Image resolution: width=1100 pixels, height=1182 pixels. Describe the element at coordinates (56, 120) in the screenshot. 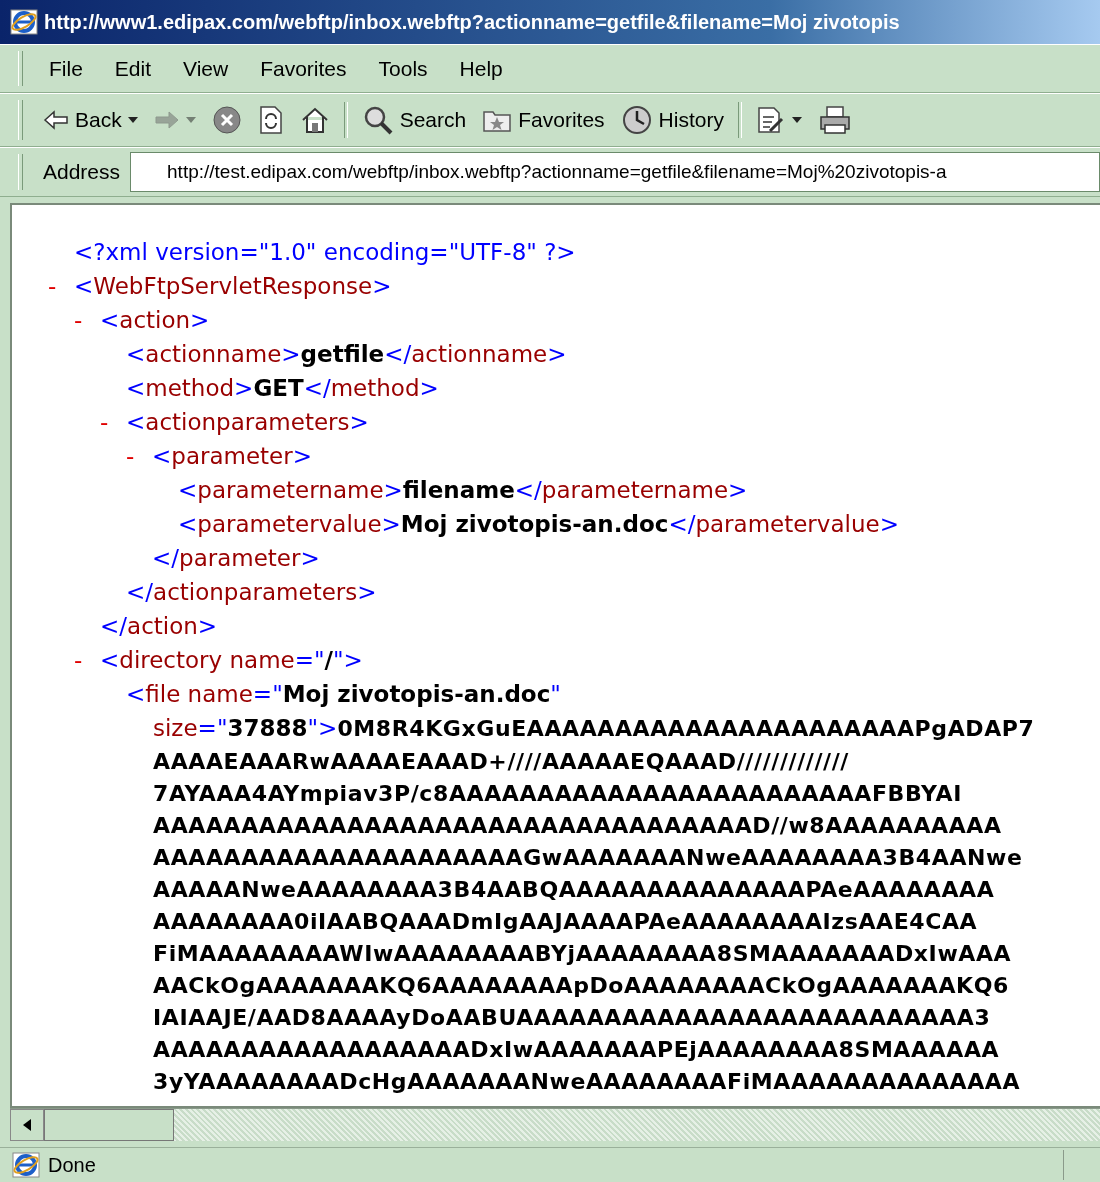

I see `back-arrow-icon` at that location.